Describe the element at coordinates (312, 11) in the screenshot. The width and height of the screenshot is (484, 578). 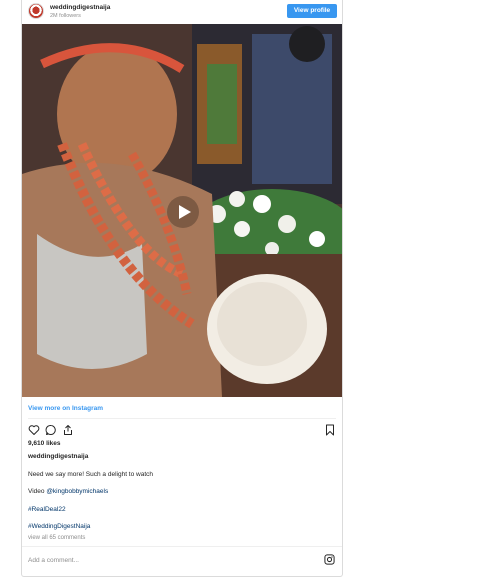
I see `view-profile-button: View profile` at that location.